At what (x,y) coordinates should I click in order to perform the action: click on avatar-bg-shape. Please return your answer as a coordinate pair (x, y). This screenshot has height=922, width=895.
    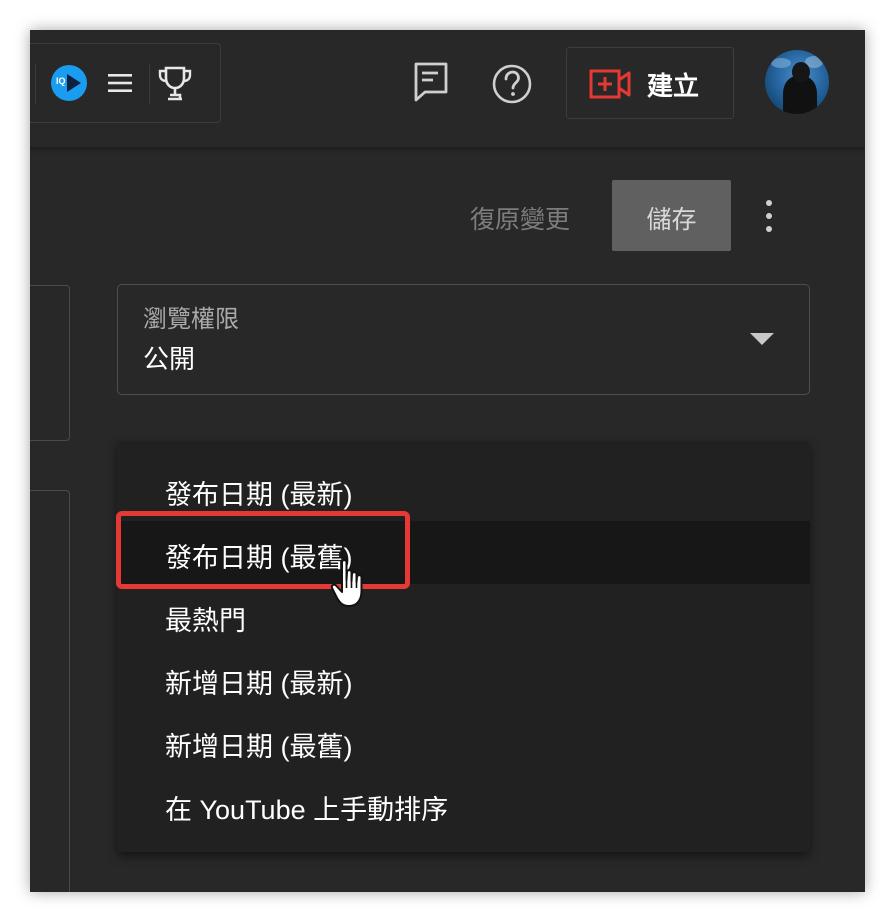
    Looking at the image, I should click on (781, 63).